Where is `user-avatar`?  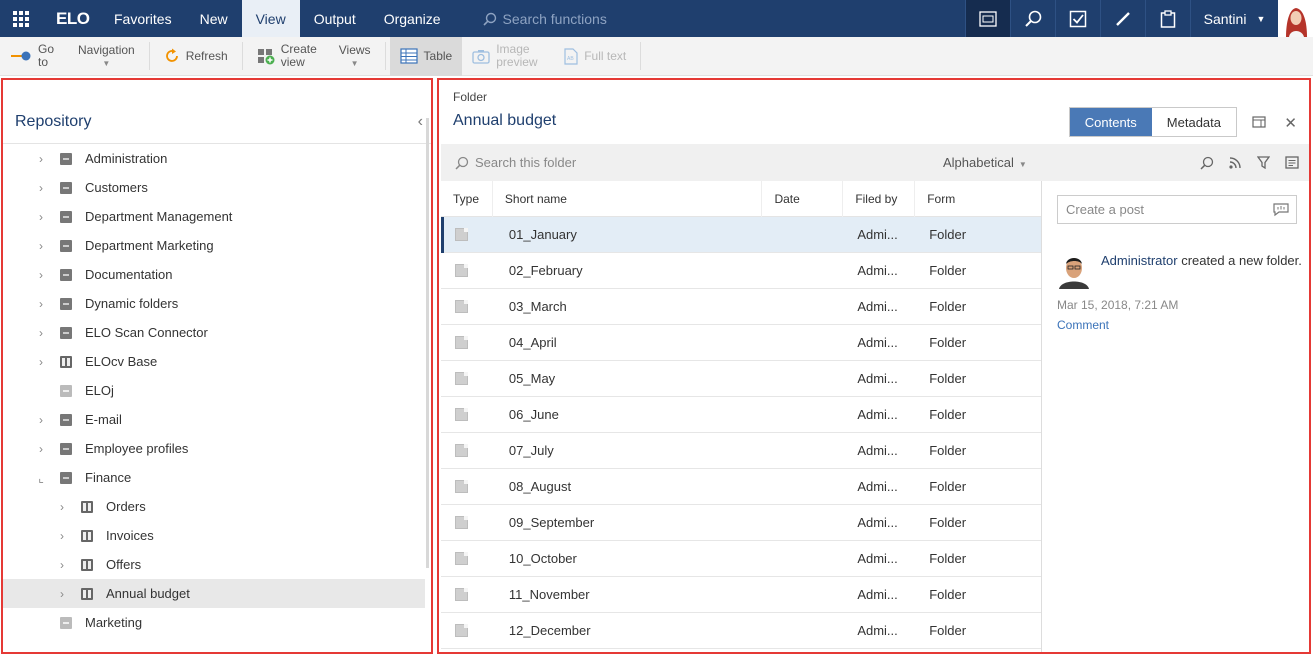 user-avatar is located at coordinates (1295, 18).